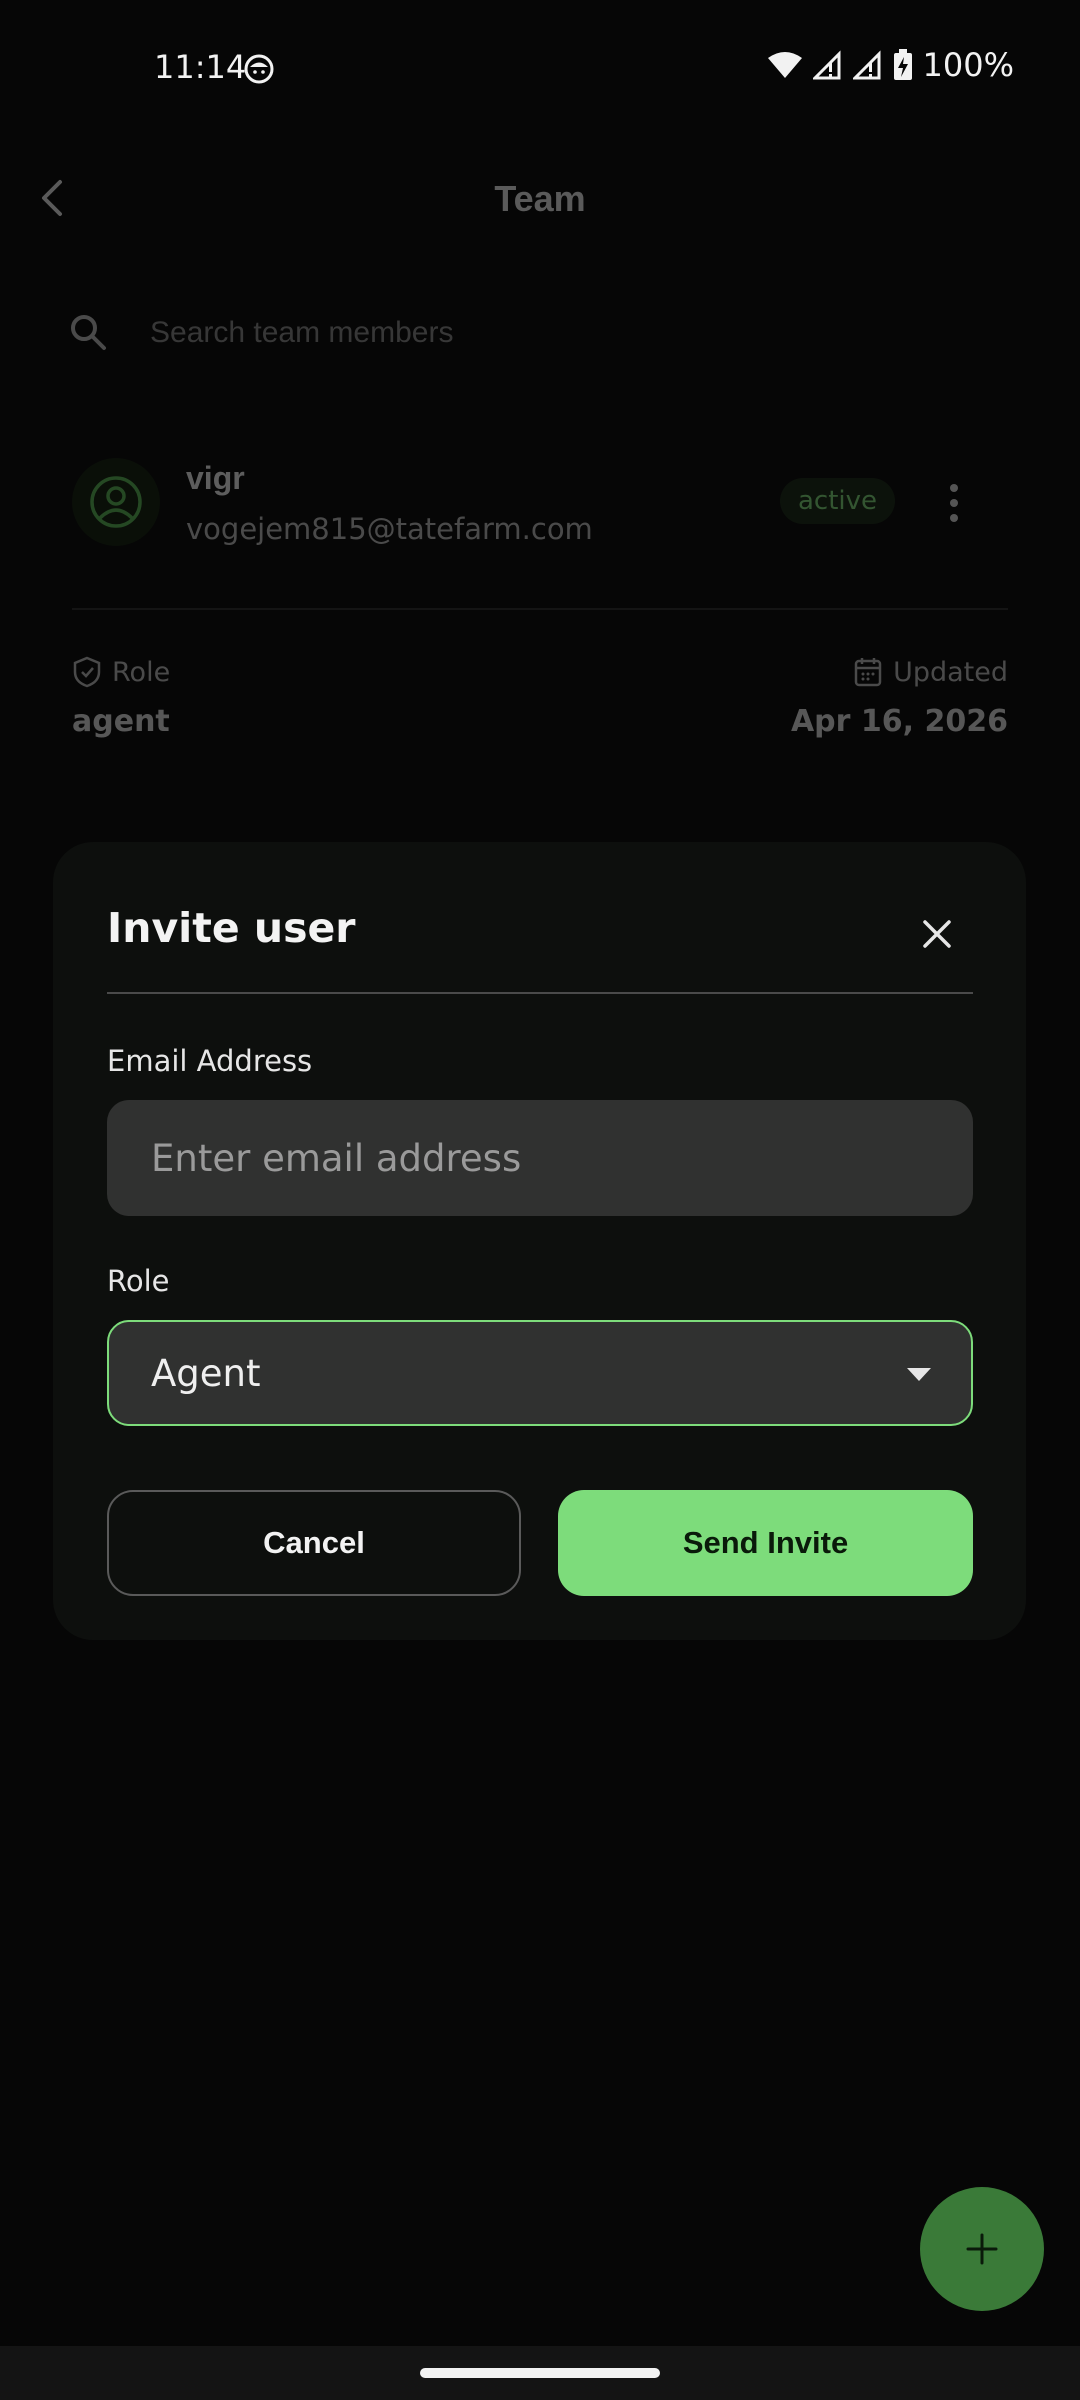 The height and width of the screenshot is (2400, 1080). Describe the element at coordinates (890, 65) in the screenshot. I see `status-indicators: 100%` at that location.